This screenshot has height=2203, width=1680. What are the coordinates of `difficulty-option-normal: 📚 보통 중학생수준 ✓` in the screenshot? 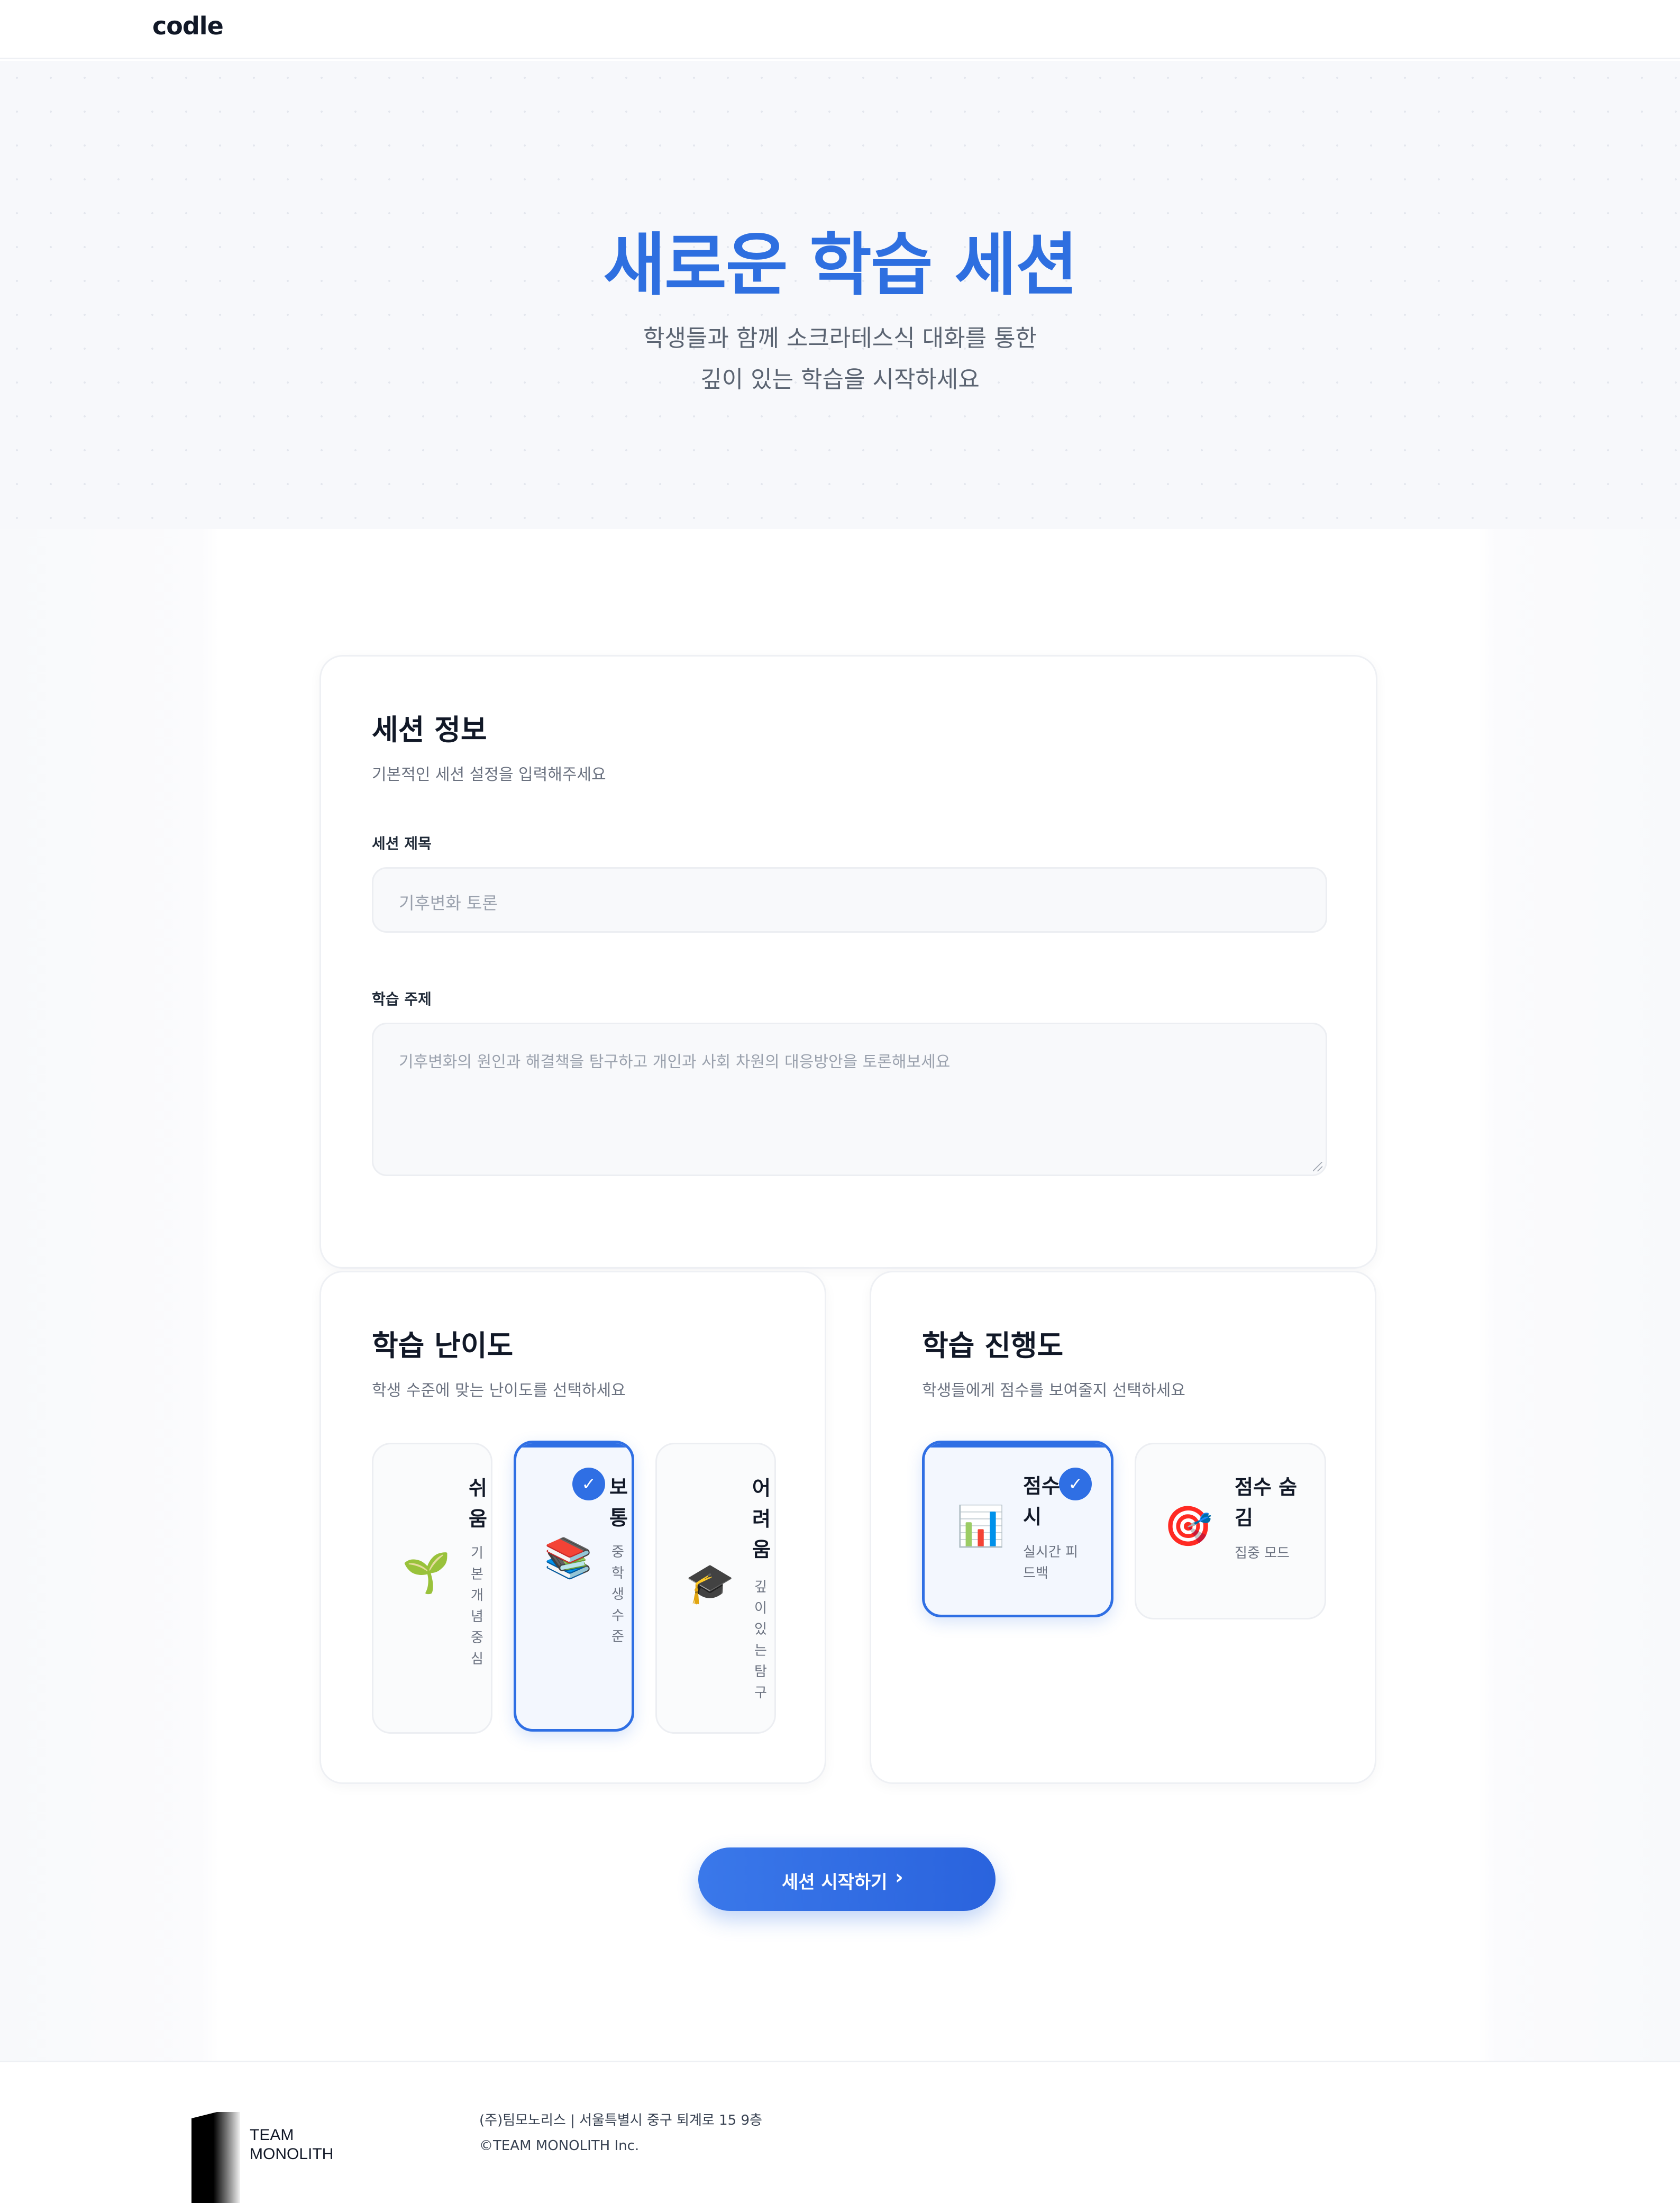 It's located at (574, 1587).